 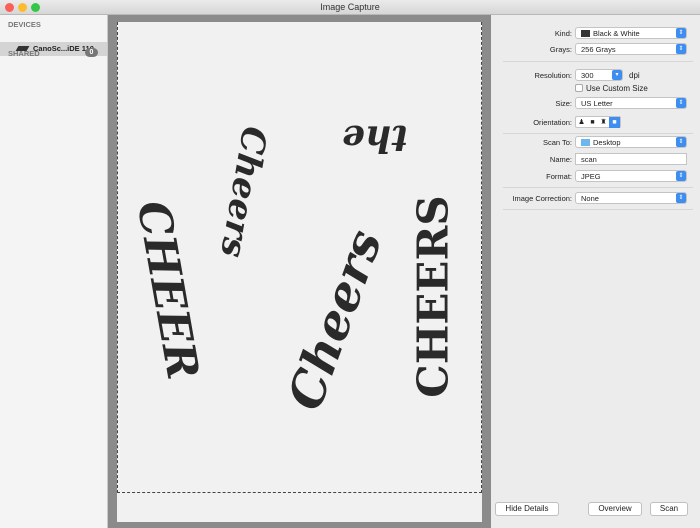 What do you see at coordinates (91, 52) in the screenshot?
I see `shared-count-badge: 0` at bounding box center [91, 52].